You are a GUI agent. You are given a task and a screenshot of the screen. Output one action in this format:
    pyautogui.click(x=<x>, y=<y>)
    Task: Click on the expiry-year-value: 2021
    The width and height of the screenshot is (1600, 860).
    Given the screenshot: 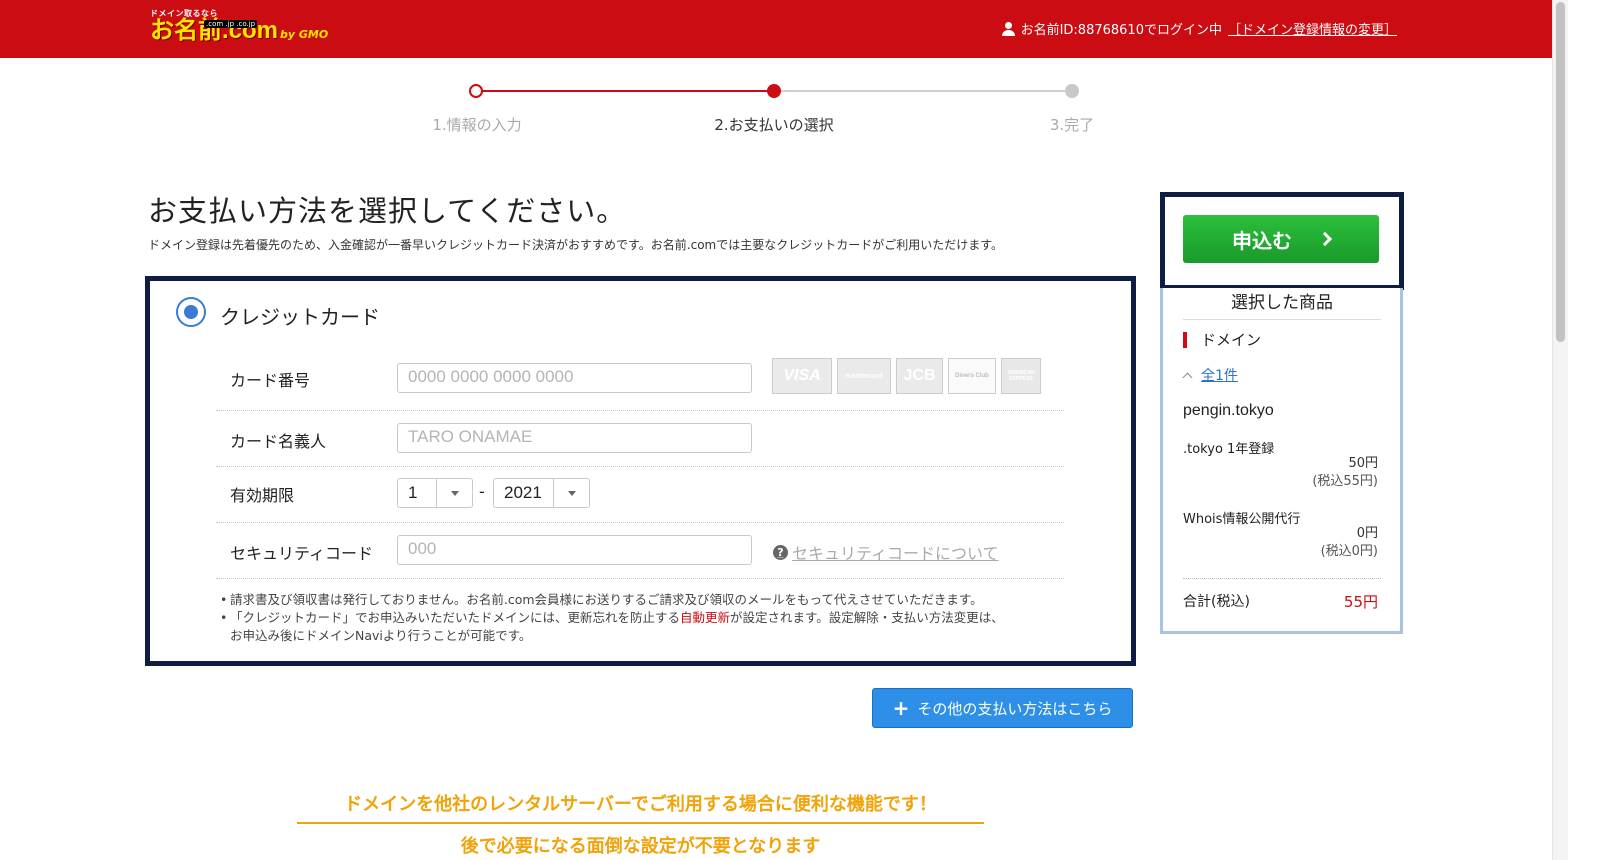 What is the action you would take?
    pyautogui.click(x=523, y=492)
    